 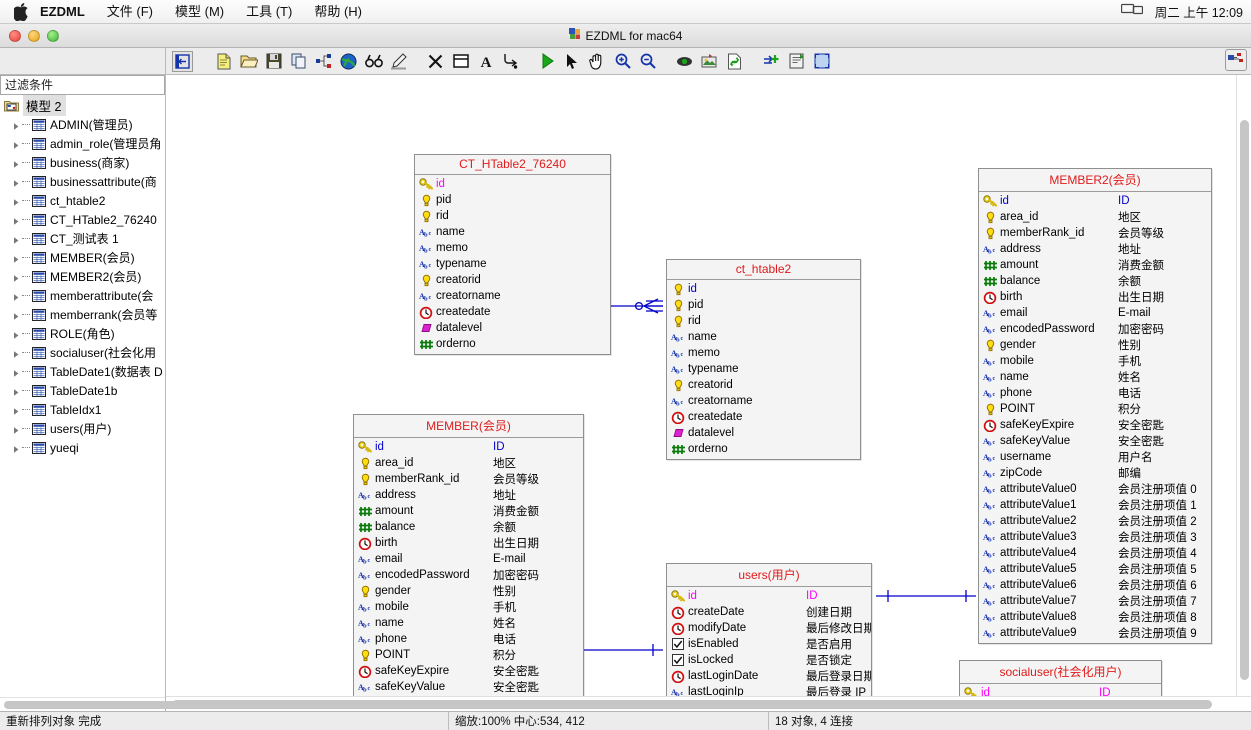 I want to click on canvas-vertical-scrollbar, so click(x=1243, y=385).